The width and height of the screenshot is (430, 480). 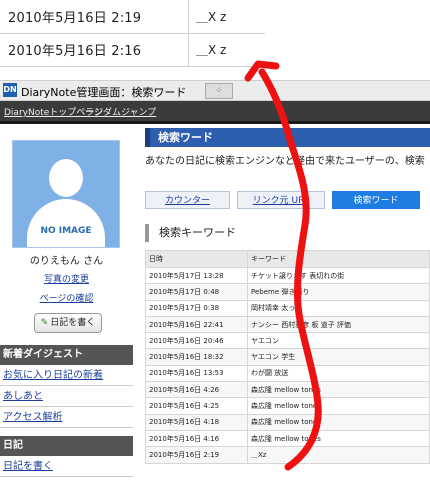 What do you see at coordinates (338, 259) in the screenshot?
I see `column-header-keyword: キーワード` at bounding box center [338, 259].